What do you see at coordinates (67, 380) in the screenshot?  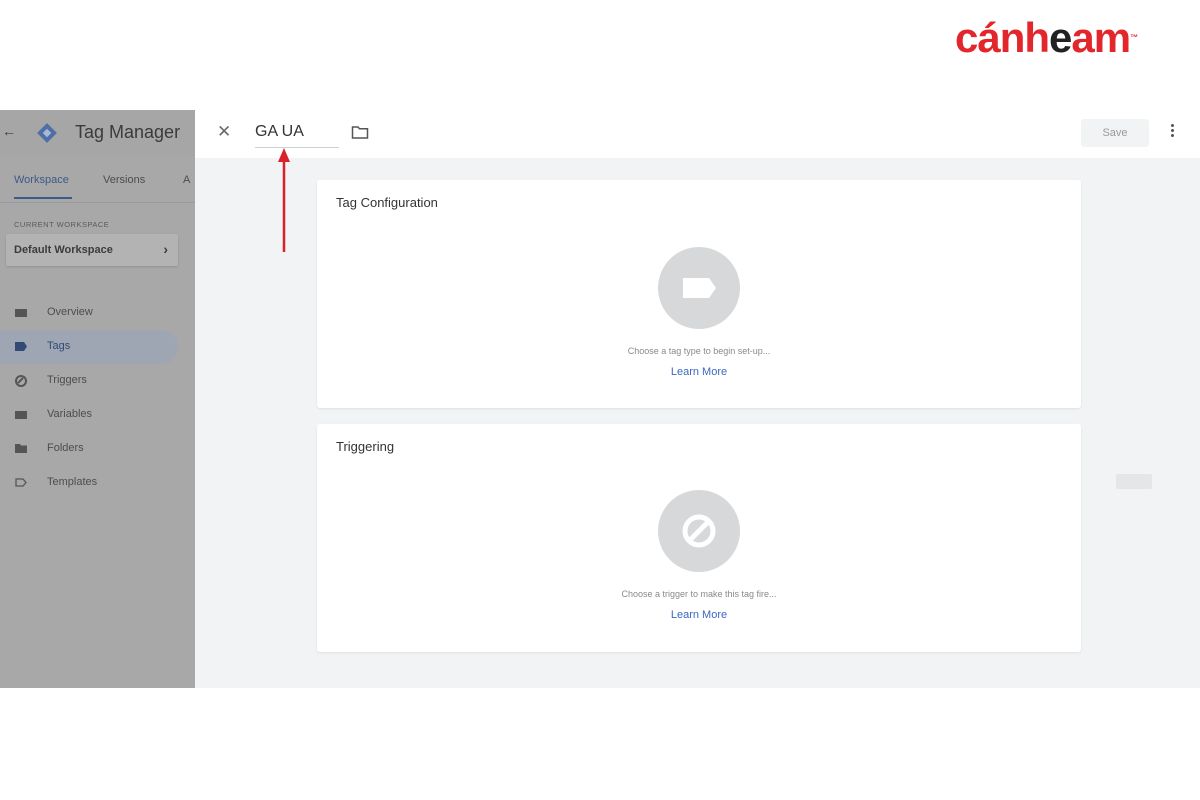 I see `sidebar-item-label: Triggers` at bounding box center [67, 380].